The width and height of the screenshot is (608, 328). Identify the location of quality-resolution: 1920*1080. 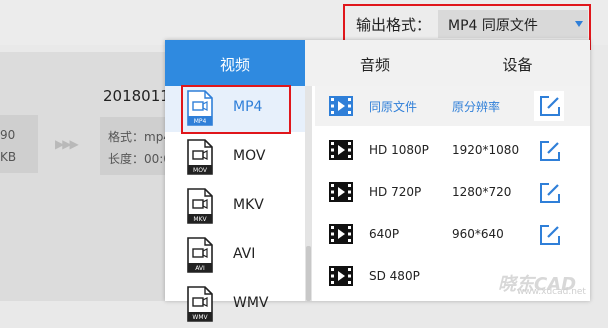
(486, 150).